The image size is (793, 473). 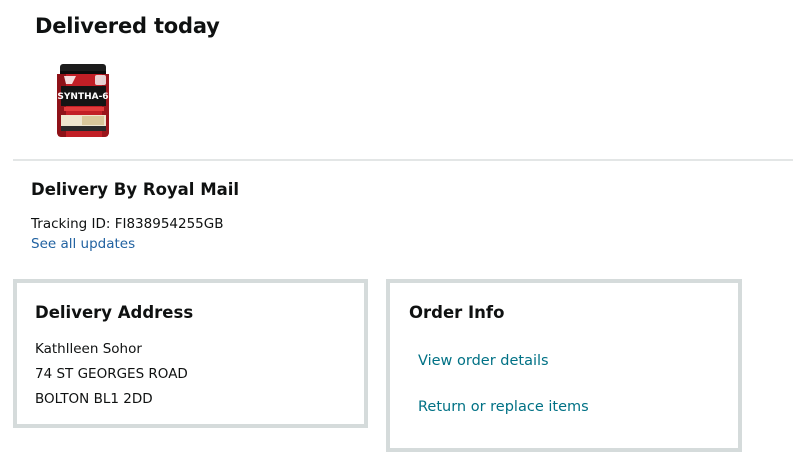 I want to click on tracking-id: FI838954255GB, so click(x=169, y=224).